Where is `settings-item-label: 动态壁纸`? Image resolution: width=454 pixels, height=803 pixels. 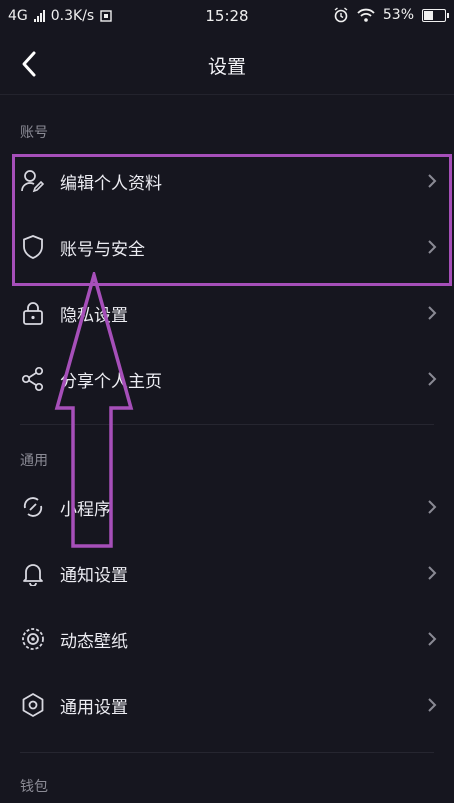
settings-item-label: 动态壁纸 is located at coordinates (94, 642).